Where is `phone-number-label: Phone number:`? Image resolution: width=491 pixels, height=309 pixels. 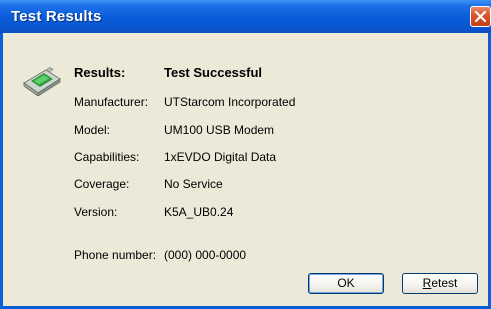
phone-number-label: Phone number: is located at coordinates (115, 255).